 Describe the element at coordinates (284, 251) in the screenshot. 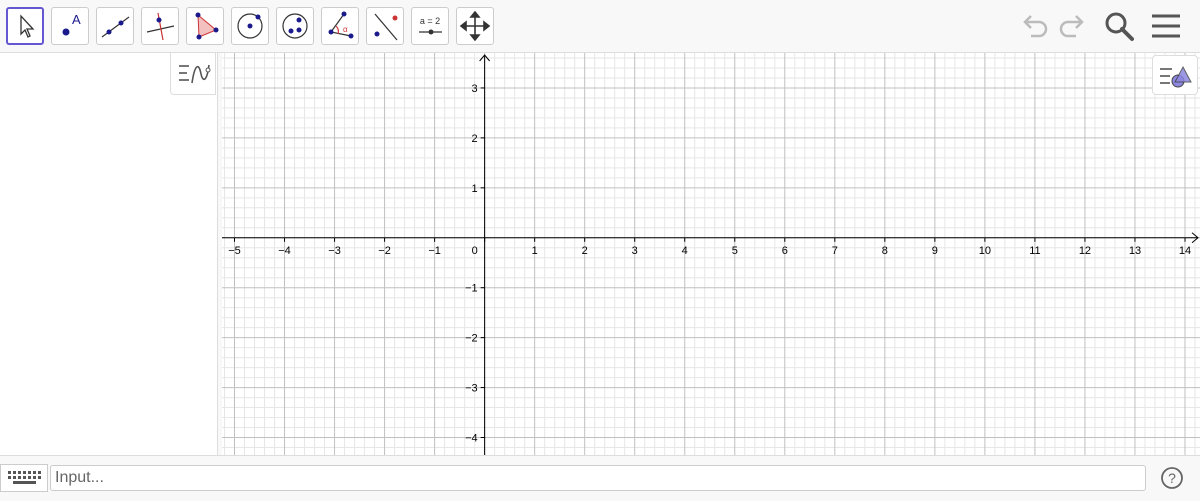

I see `x-tick-label: −4` at that location.